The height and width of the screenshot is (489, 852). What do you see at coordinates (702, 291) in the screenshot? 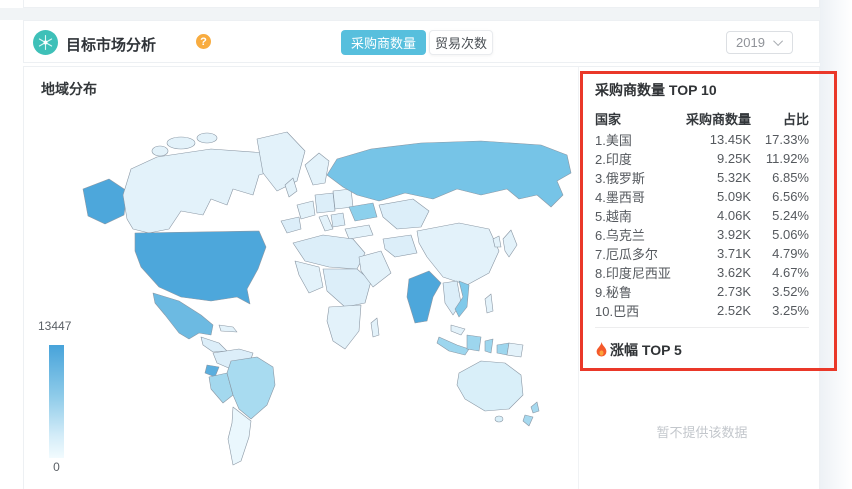
I see `table-row: 9.秘鲁 2.73K 3.52%` at bounding box center [702, 291].